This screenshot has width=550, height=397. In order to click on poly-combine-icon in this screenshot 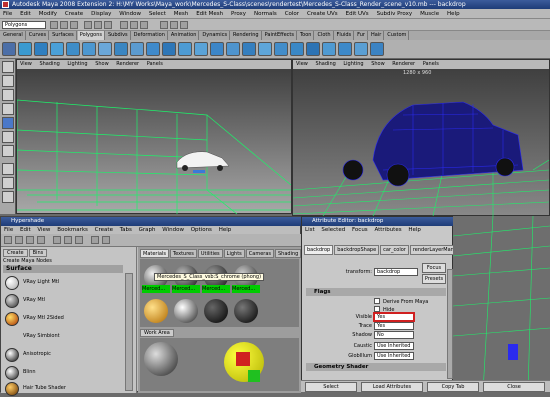, I will do `click(105, 49)`.